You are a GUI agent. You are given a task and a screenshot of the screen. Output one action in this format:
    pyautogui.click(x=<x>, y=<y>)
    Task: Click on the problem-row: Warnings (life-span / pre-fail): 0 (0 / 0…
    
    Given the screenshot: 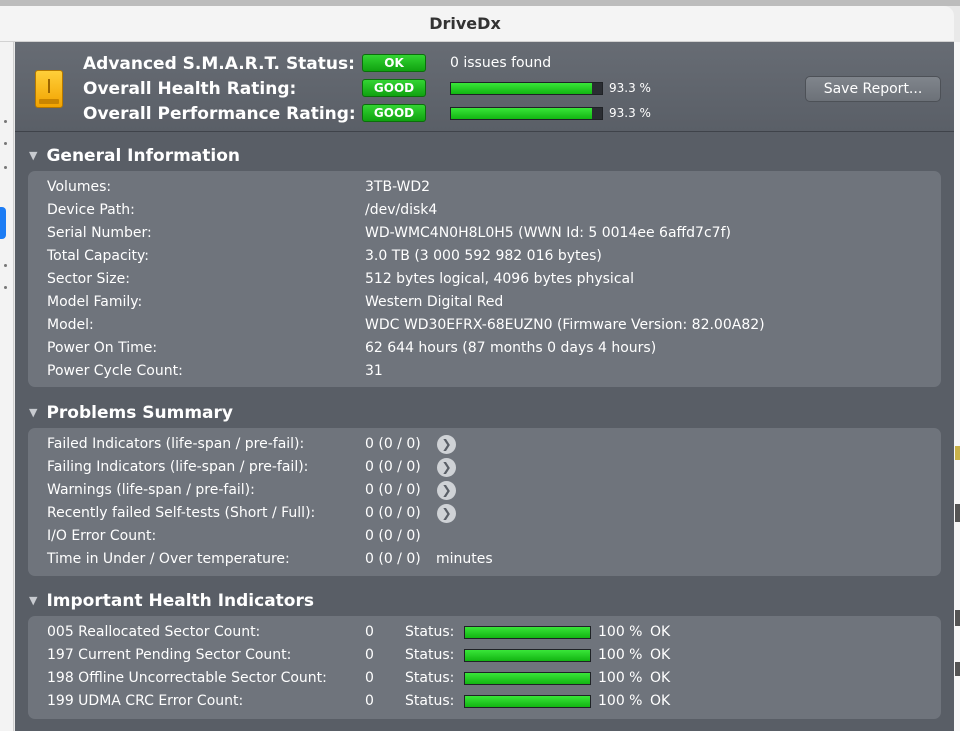 What is the action you would take?
    pyautogui.click(x=484, y=490)
    